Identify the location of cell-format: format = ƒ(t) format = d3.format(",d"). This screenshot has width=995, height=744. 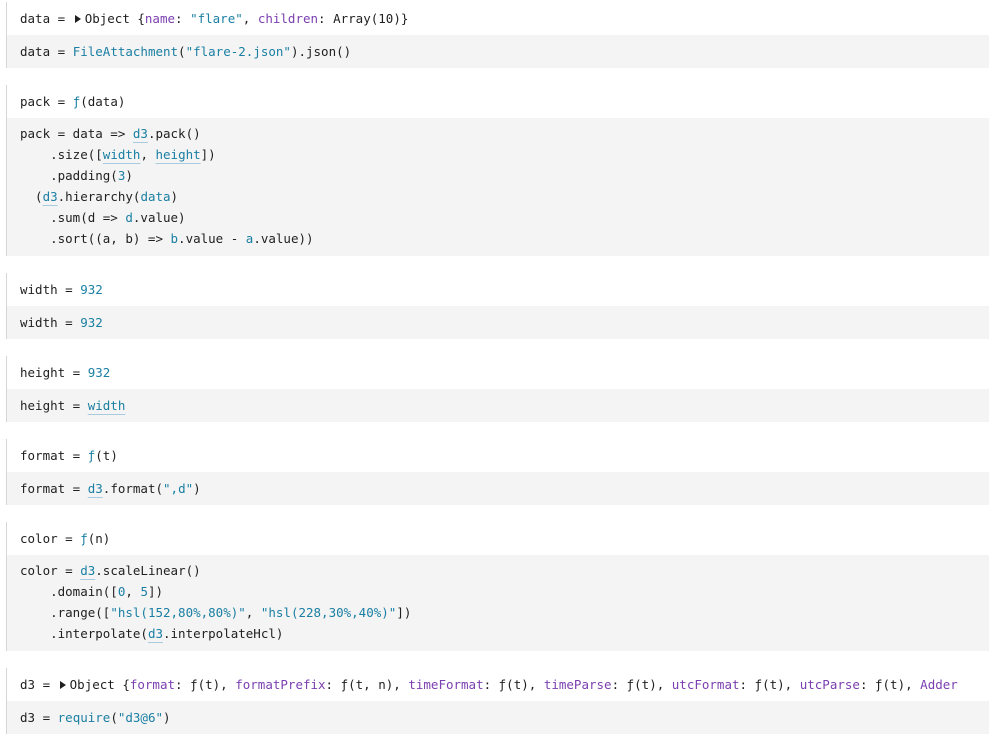
(497, 472).